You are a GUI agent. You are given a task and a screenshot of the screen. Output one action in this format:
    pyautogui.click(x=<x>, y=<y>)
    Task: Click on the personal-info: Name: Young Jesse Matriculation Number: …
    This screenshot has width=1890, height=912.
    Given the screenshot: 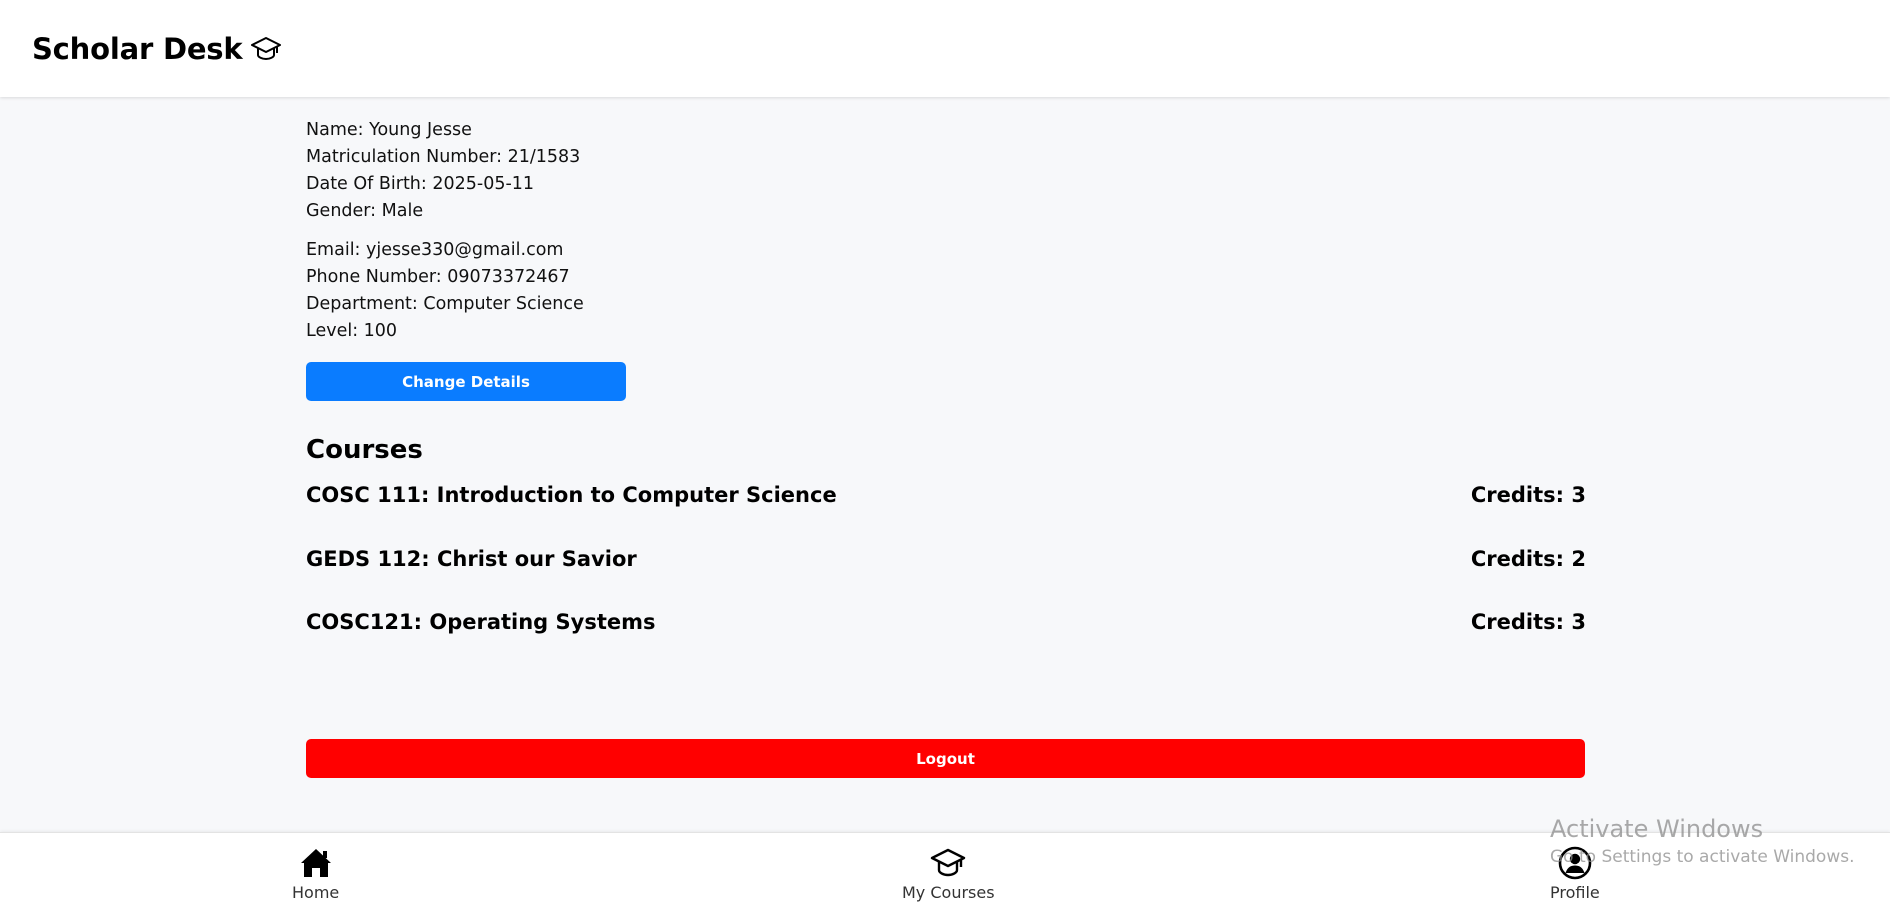 What is the action you would take?
    pyautogui.click(x=946, y=171)
    